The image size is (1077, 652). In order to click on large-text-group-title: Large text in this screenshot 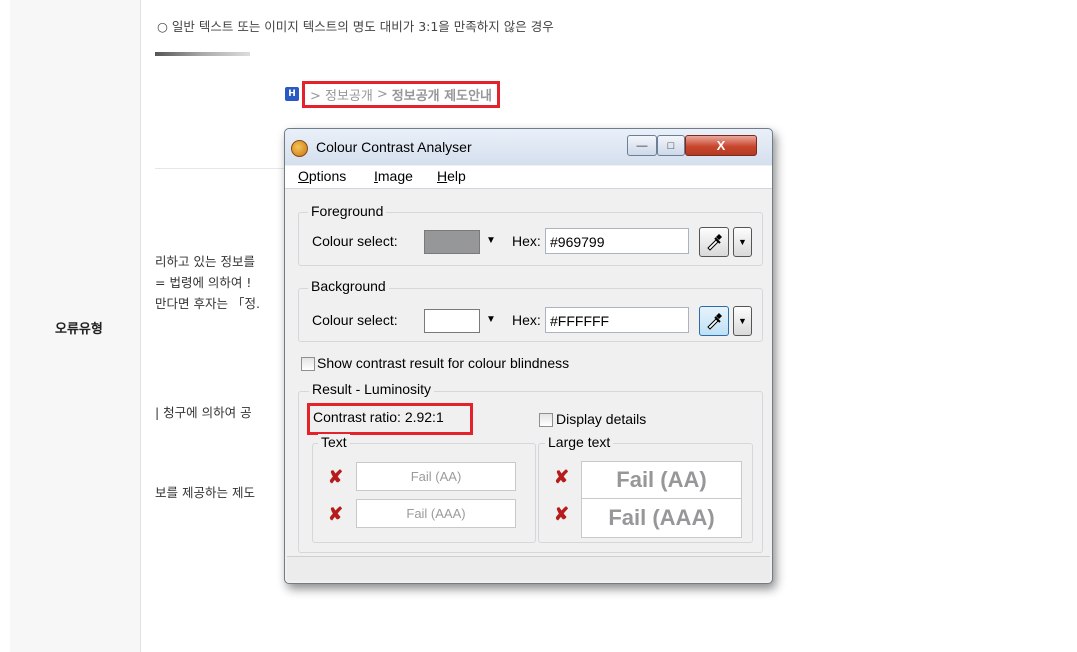, I will do `click(579, 442)`.